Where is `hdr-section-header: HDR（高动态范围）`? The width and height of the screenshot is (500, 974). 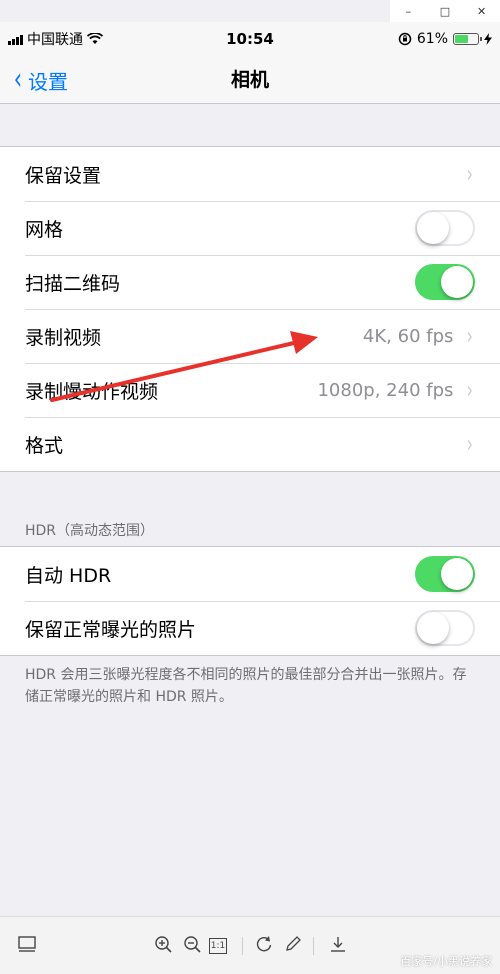 hdr-section-header: HDR（高动态范围） is located at coordinates (90, 531).